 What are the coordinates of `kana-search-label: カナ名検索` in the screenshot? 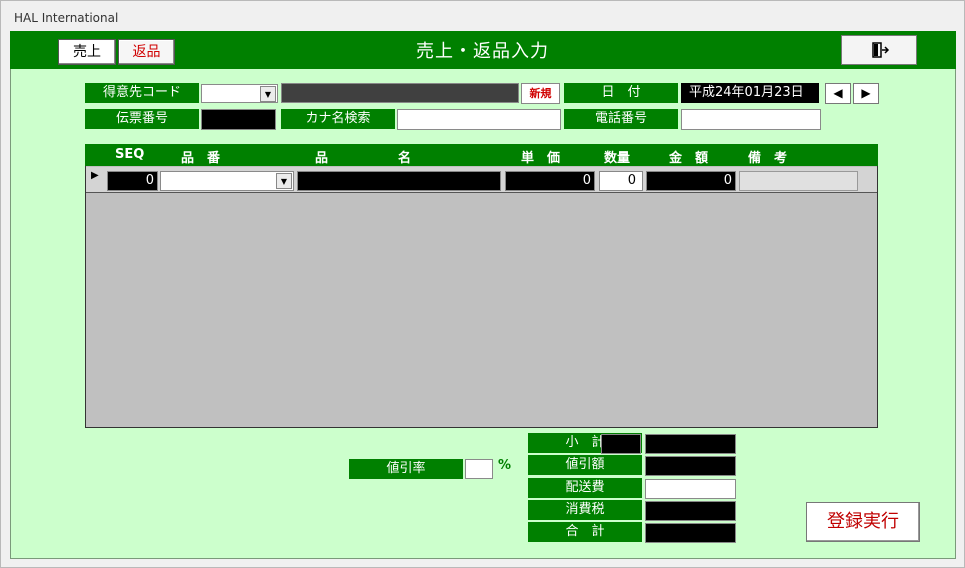 It's located at (338, 119).